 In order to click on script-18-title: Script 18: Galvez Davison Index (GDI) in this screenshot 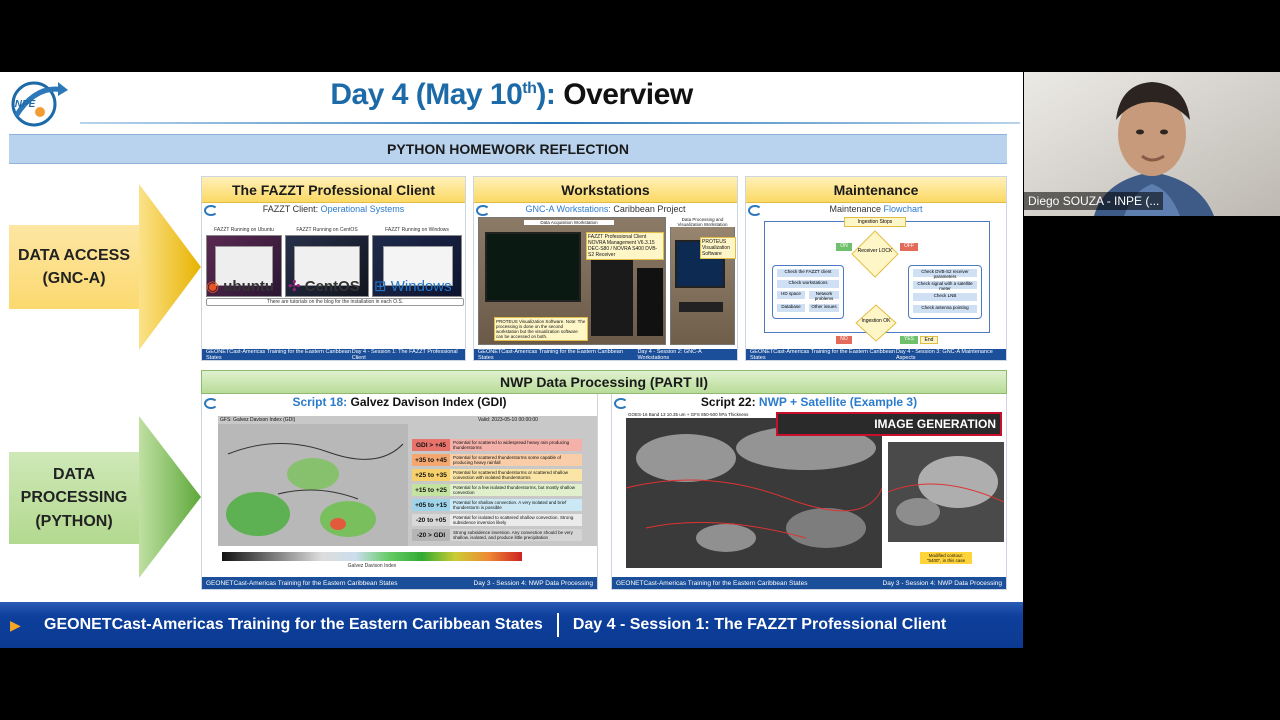, I will do `click(399, 402)`.